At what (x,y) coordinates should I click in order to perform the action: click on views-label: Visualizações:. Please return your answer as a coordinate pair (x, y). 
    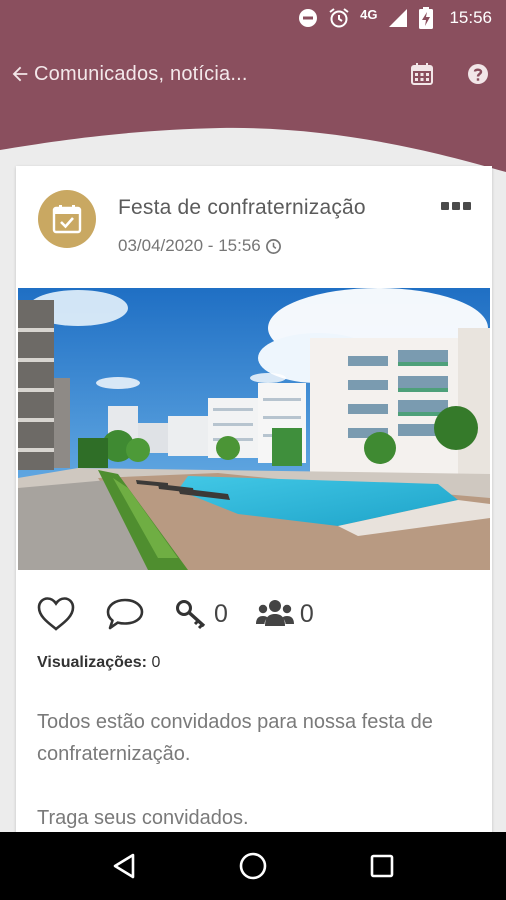
    Looking at the image, I should click on (92, 662).